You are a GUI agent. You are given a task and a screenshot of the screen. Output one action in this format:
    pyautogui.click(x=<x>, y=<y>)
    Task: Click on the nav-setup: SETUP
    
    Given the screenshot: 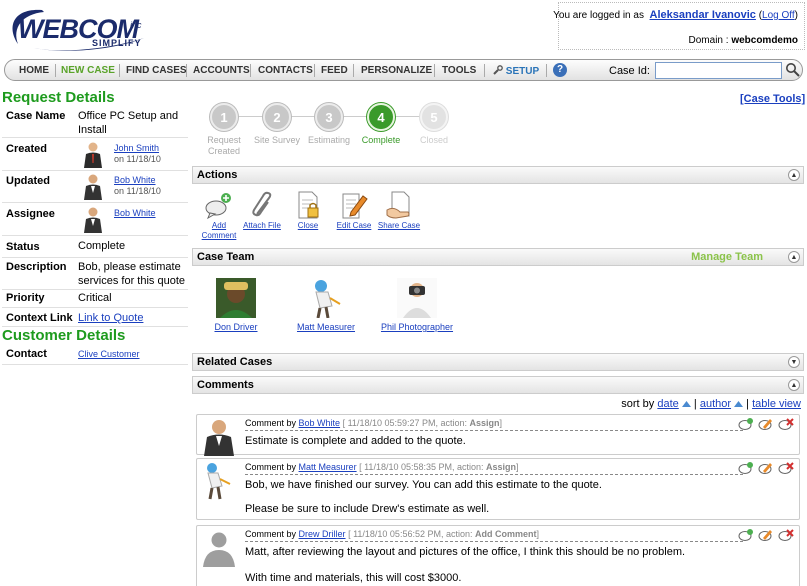 What is the action you would take?
    pyautogui.click(x=516, y=71)
    